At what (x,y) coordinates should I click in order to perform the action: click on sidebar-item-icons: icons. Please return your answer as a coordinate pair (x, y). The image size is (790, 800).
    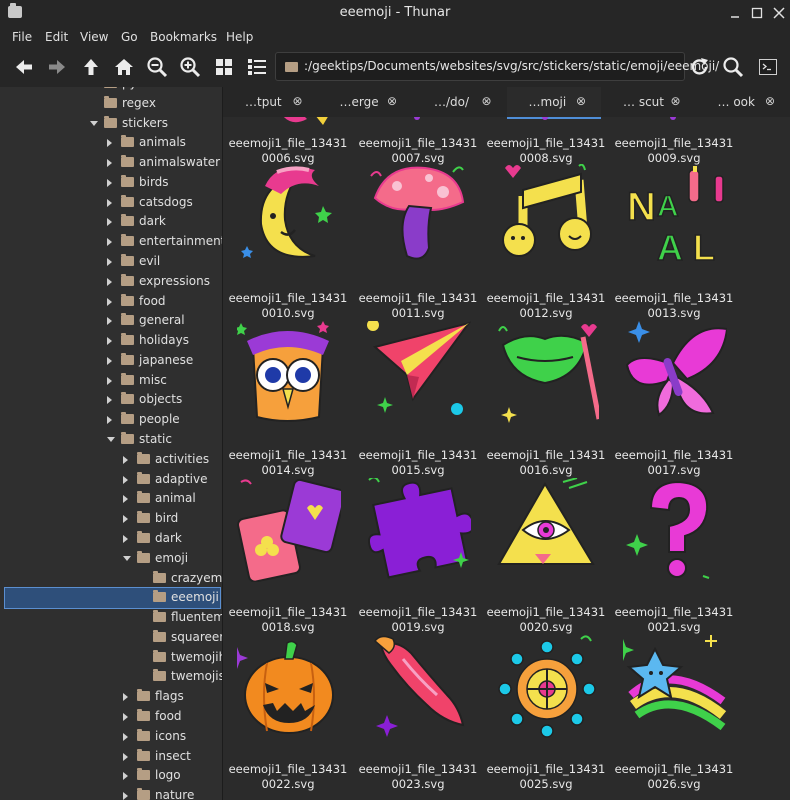
    Looking at the image, I should click on (111, 737).